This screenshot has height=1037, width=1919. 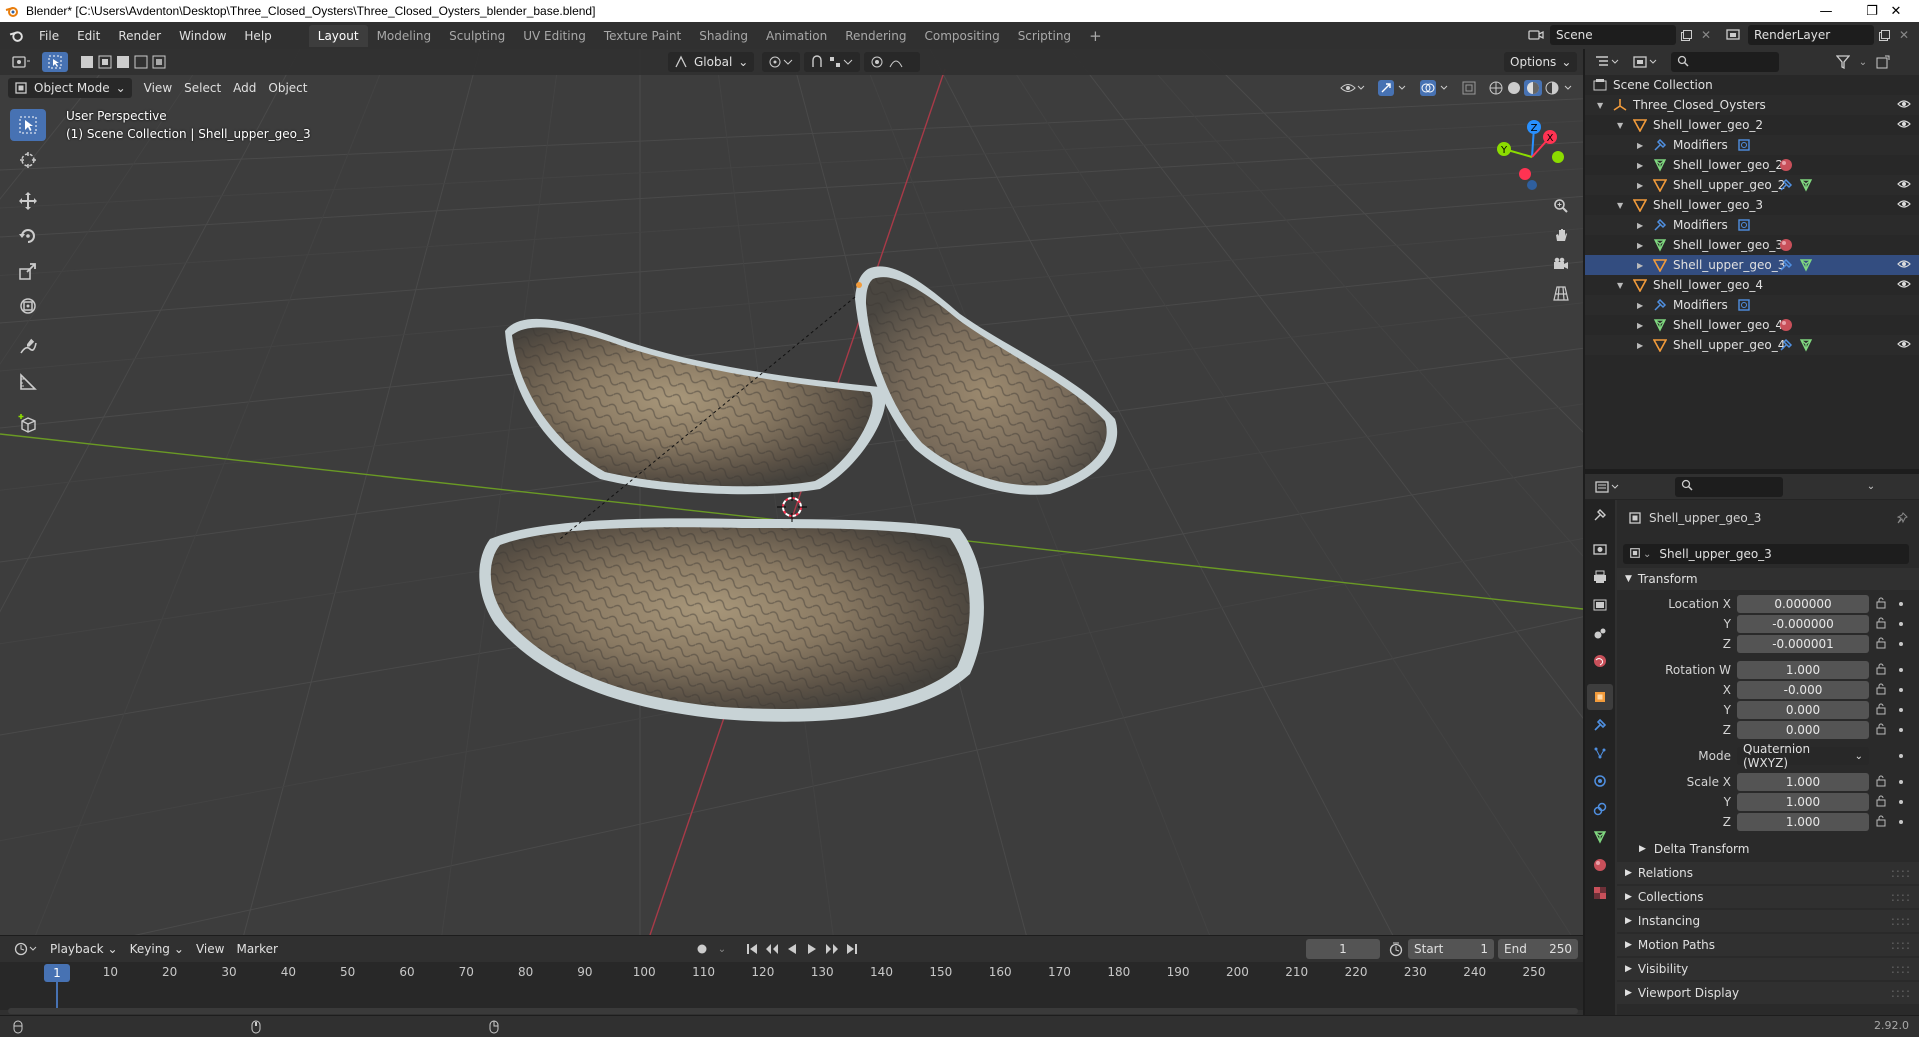 I want to click on timeline-editor-type-icon, so click(x=26, y=949).